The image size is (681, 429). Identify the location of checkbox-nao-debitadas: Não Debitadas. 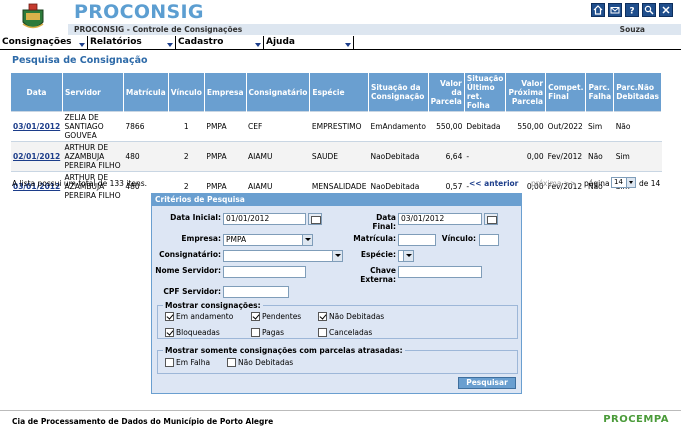
(351, 316).